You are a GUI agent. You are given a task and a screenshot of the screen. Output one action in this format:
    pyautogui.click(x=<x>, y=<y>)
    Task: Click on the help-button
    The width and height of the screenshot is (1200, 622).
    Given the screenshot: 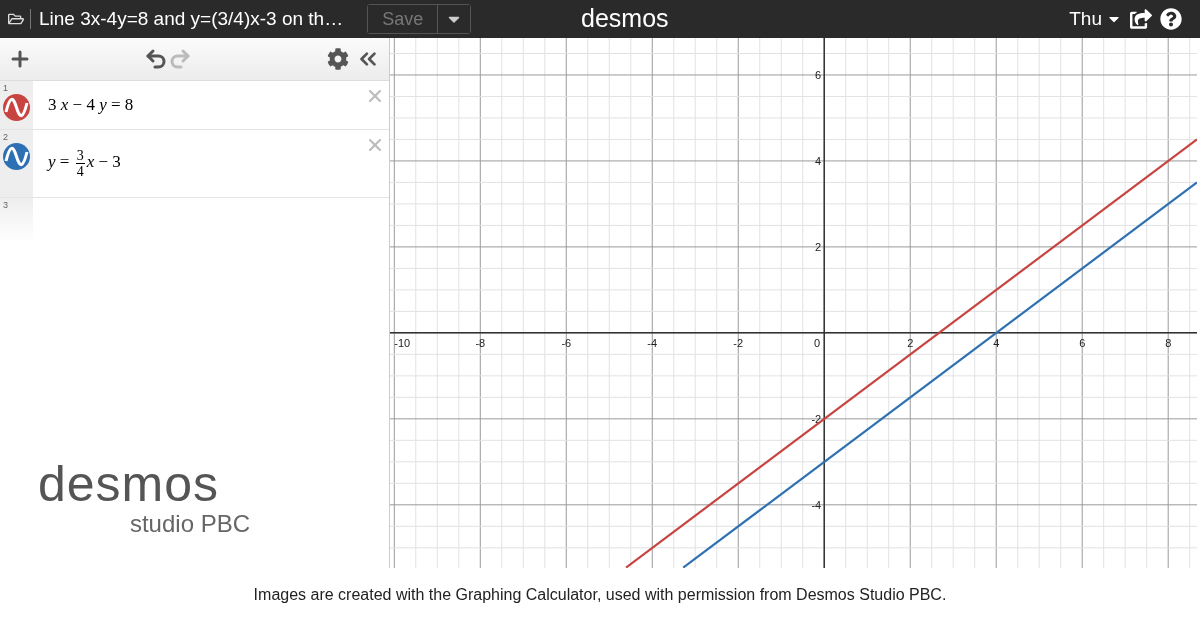 What is the action you would take?
    pyautogui.click(x=1171, y=19)
    